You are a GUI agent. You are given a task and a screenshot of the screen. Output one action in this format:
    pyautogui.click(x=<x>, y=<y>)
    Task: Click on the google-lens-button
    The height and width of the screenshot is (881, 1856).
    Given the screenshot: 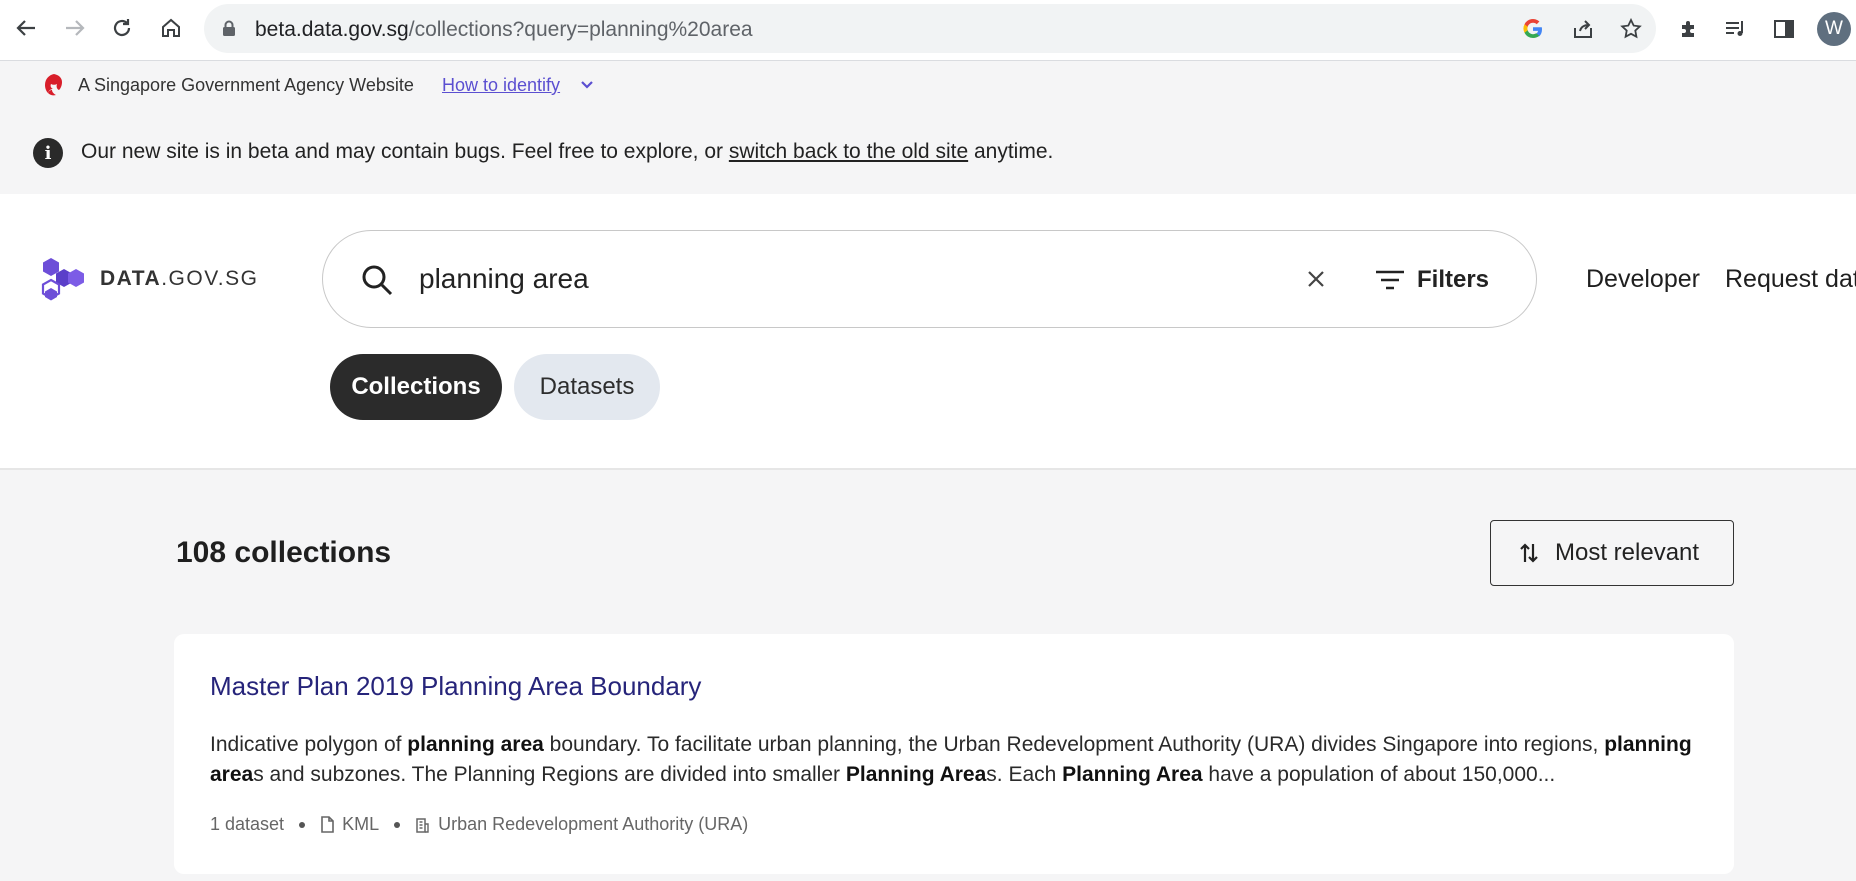 What is the action you would take?
    pyautogui.click(x=1533, y=29)
    